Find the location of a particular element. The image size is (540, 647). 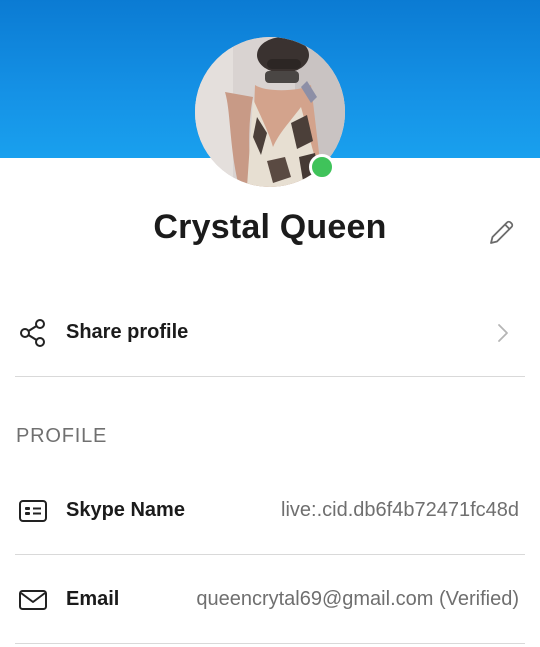

skype-name-value: live:.cid.db6f4b72471fc48d is located at coordinates (400, 510).